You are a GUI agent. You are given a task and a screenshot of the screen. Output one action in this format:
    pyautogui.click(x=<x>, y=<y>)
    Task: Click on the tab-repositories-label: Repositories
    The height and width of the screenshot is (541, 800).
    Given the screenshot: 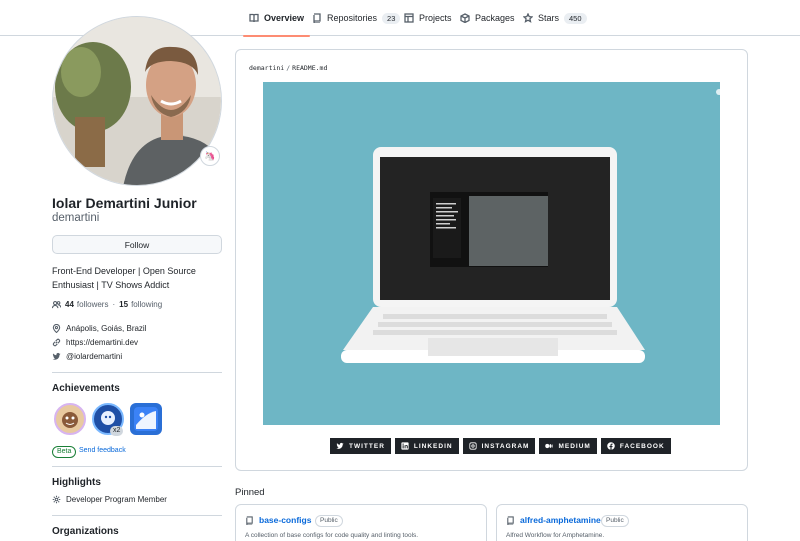 What is the action you would take?
    pyautogui.click(x=352, y=18)
    